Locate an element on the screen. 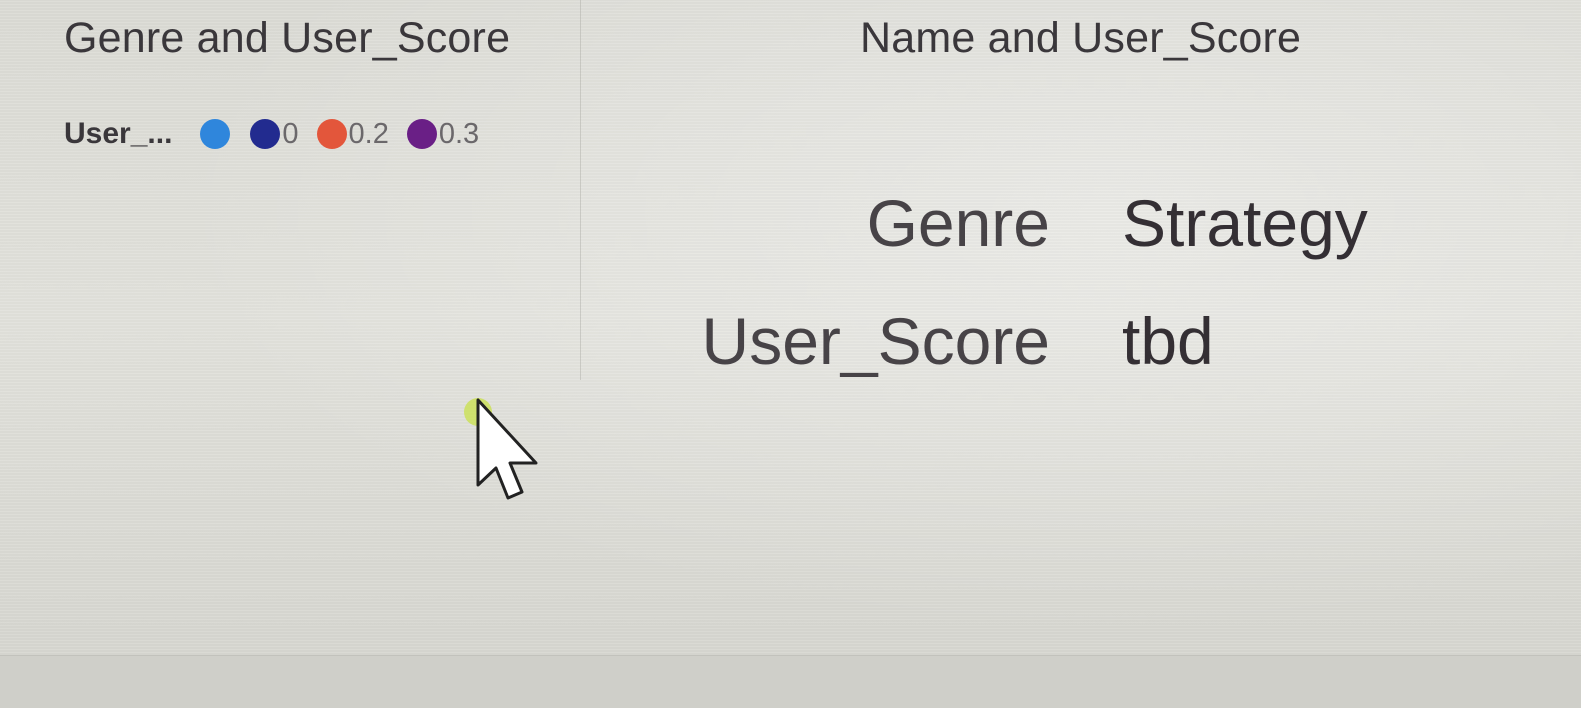 The image size is (1581, 708). card-field-label: Genre is located at coordinates (958, 223).